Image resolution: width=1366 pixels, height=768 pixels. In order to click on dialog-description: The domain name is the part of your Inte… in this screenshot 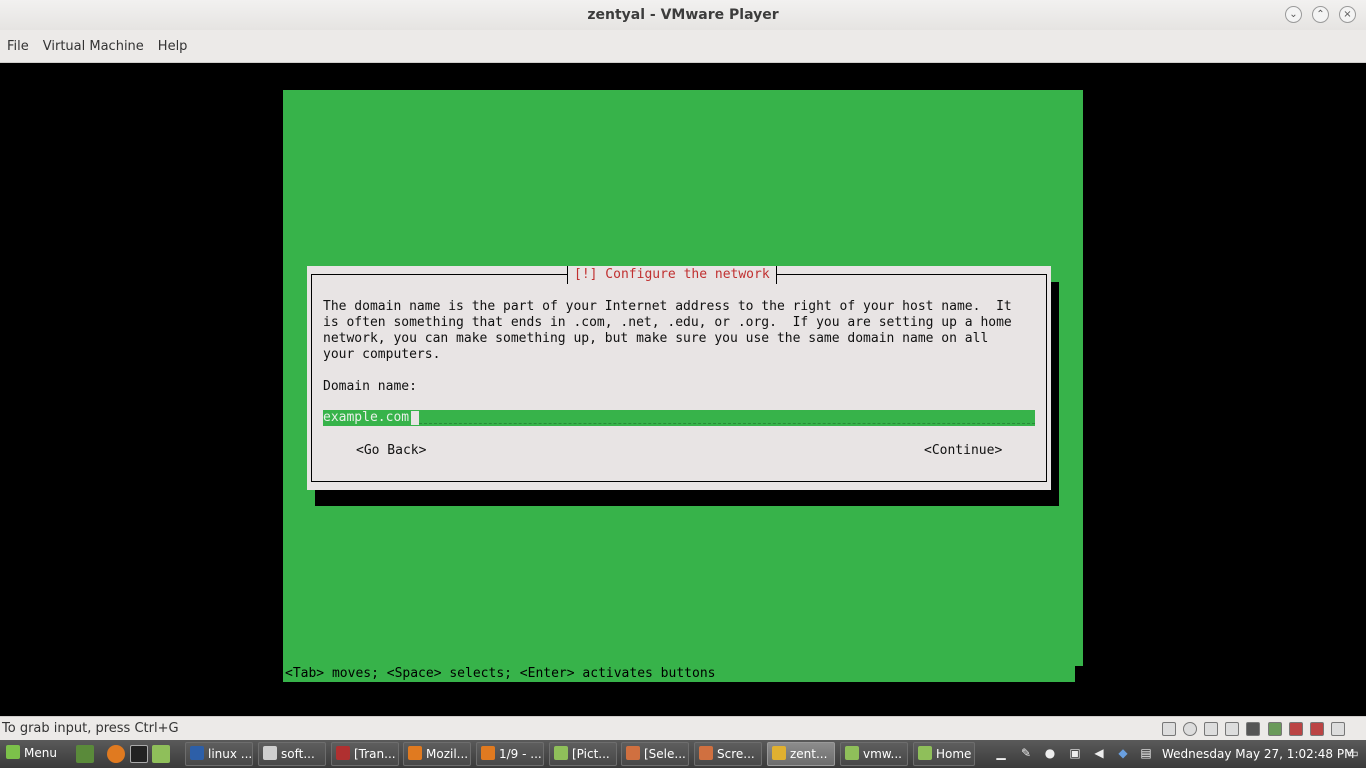, I will do `click(667, 330)`.